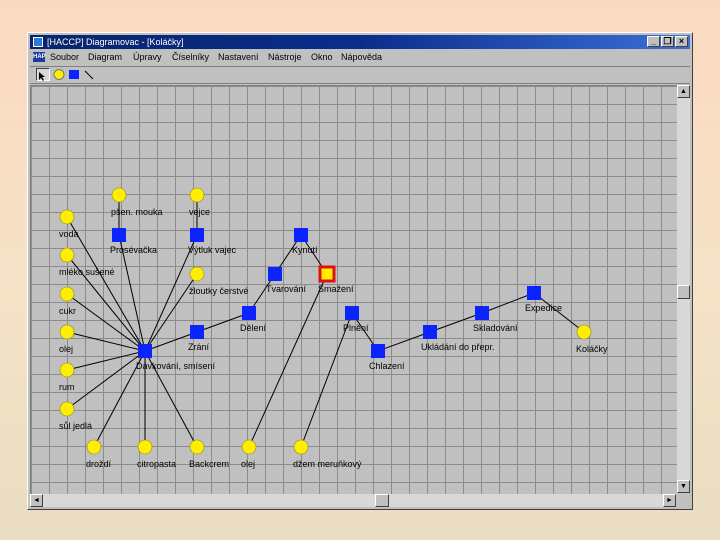 This screenshot has width=720, height=540. Describe the element at coordinates (197, 195) in the screenshot. I see `node-vejce` at that location.